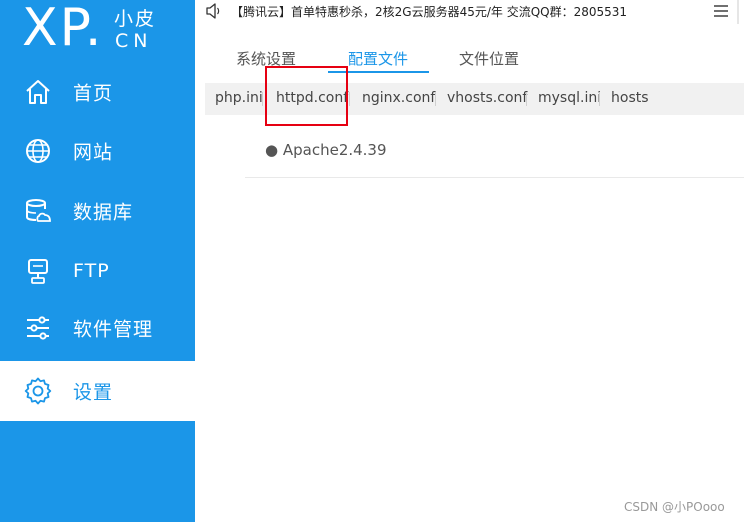  I want to click on tab-config-files: 配置文件, so click(378, 58).